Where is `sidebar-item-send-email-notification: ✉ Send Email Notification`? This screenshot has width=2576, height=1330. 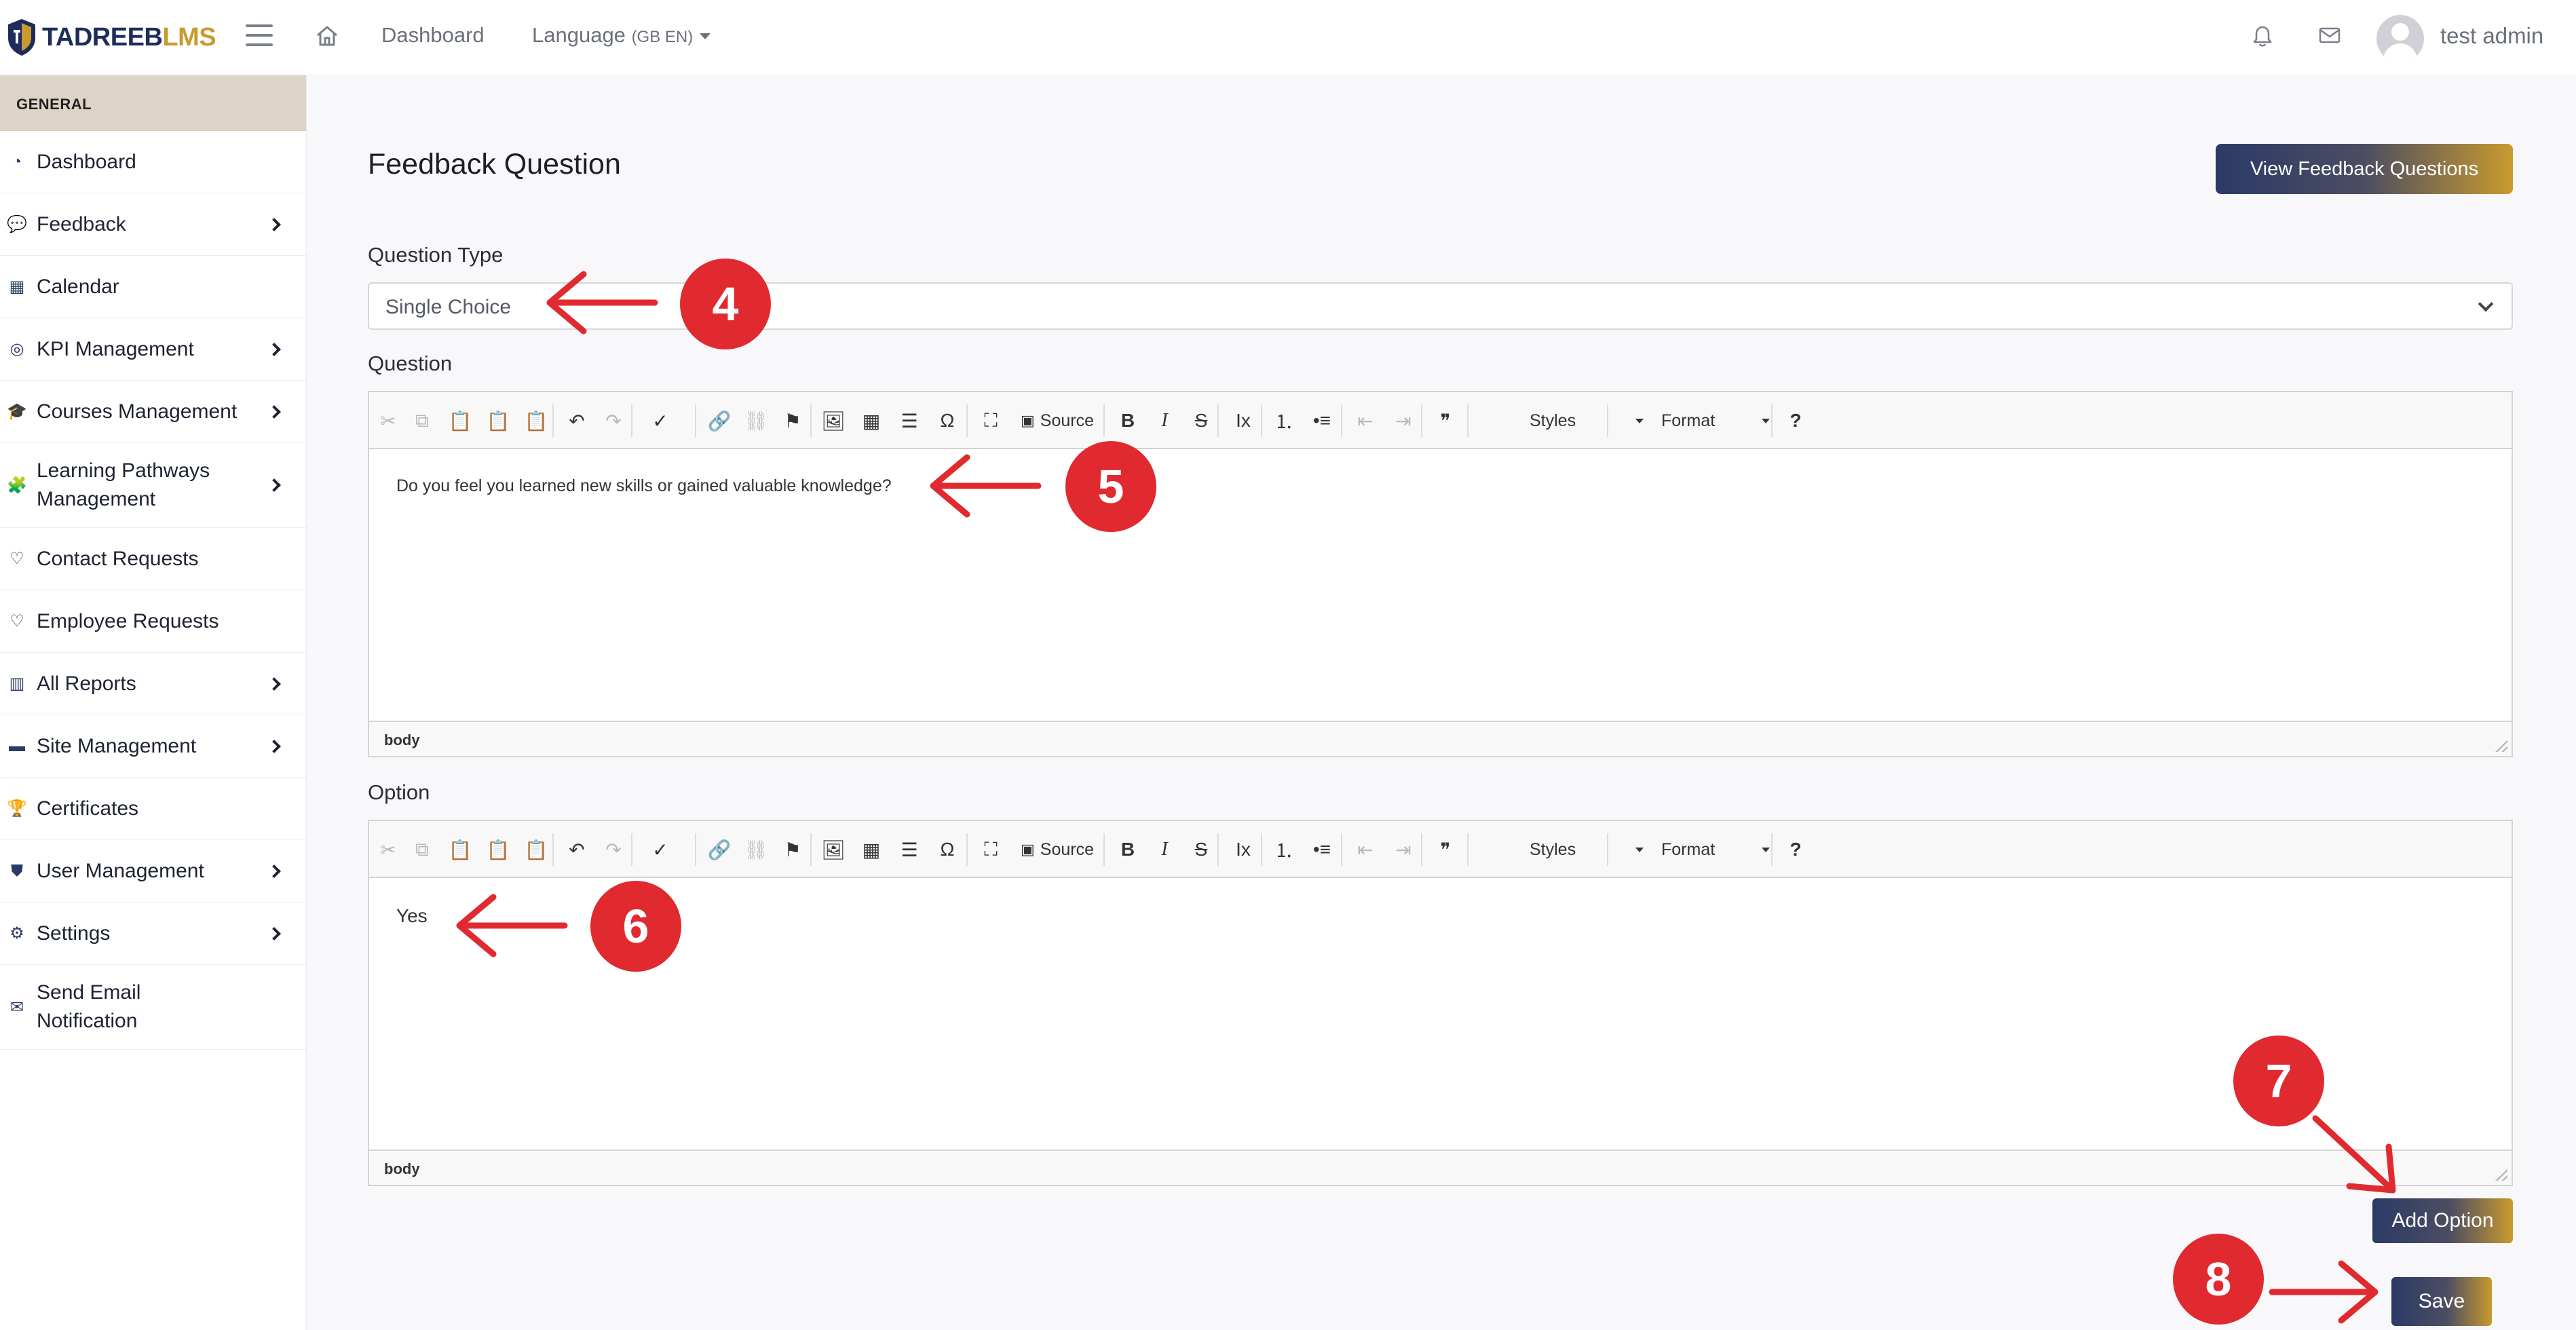
sidebar-item-send-email-notification: ✉ Send Email Notification is located at coordinates (153, 1007).